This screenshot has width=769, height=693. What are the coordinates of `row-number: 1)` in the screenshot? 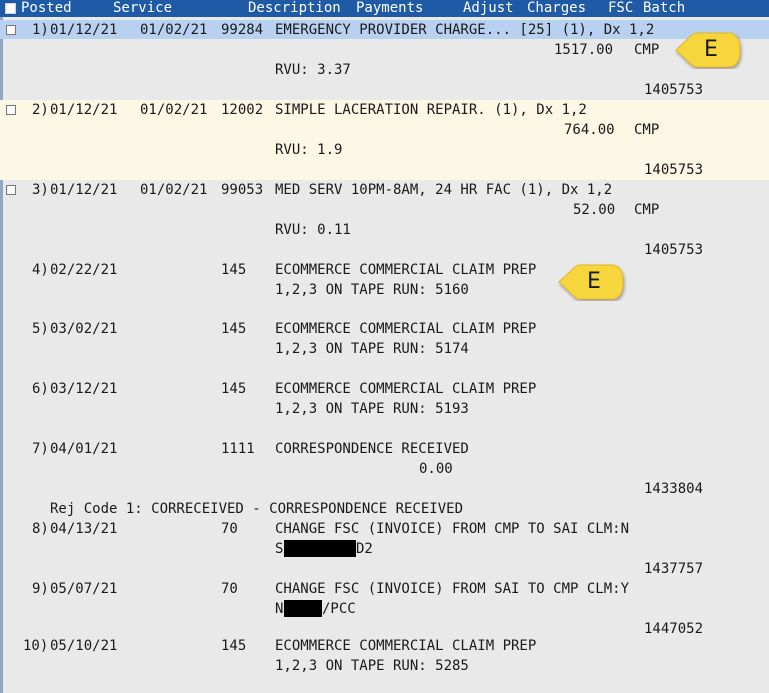 It's located at (40, 30).